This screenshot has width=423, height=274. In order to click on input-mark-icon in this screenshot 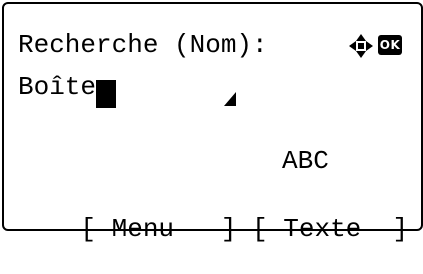, I will do `click(230, 99)`.